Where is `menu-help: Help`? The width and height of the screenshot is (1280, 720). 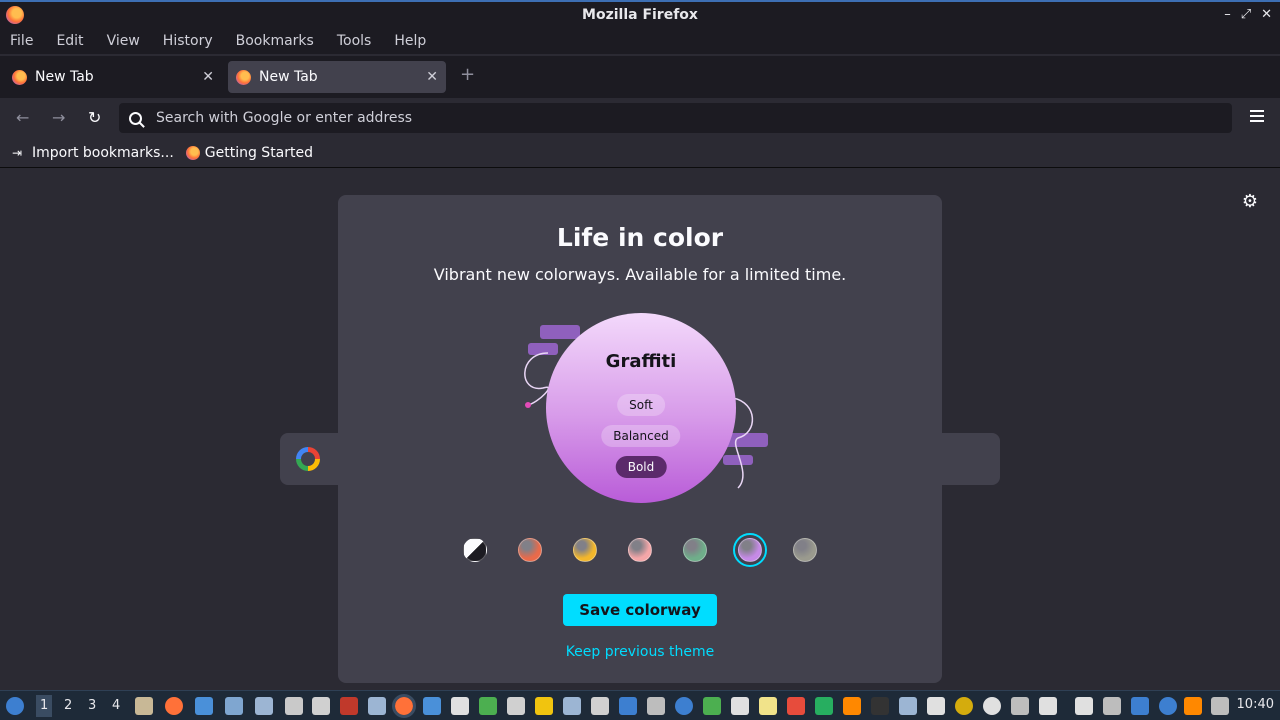
menu-help: Help is located at coordinates (410, 42).